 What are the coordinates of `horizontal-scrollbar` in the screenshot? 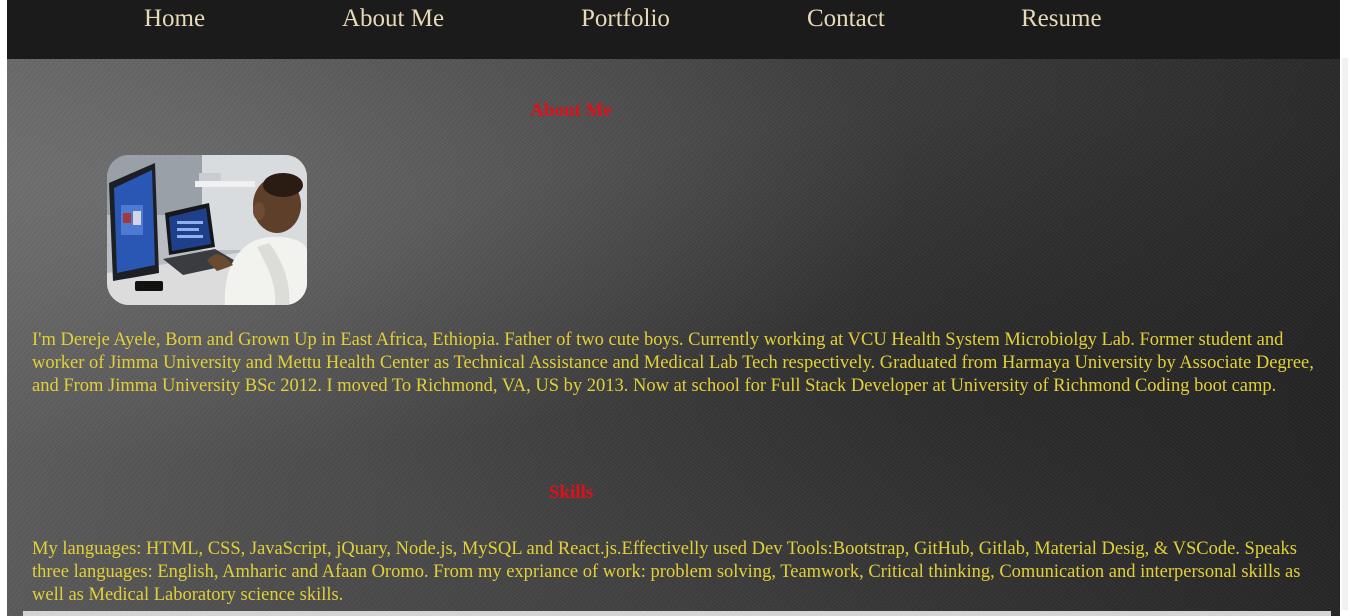 It's located at (677, 613).